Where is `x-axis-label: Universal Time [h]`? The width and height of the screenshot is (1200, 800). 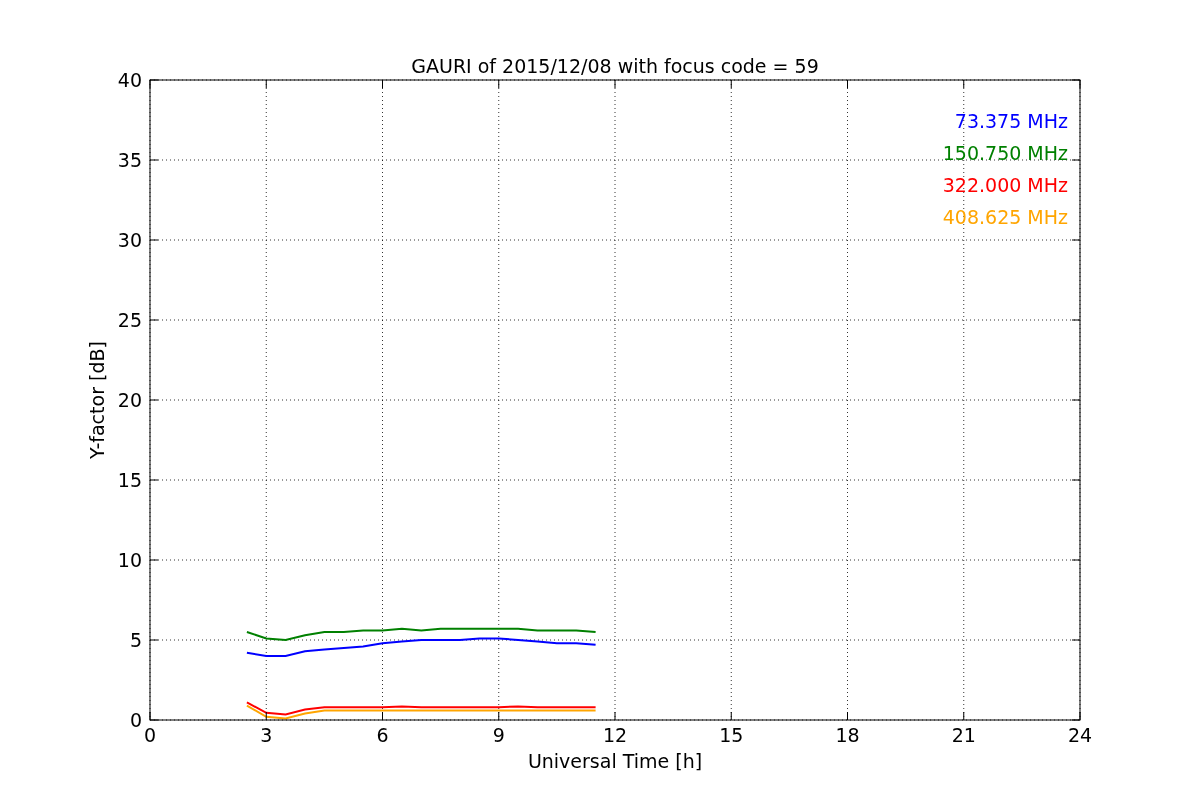
x-axis-label: Universal Time [h] is located at coordinates (615, 761).